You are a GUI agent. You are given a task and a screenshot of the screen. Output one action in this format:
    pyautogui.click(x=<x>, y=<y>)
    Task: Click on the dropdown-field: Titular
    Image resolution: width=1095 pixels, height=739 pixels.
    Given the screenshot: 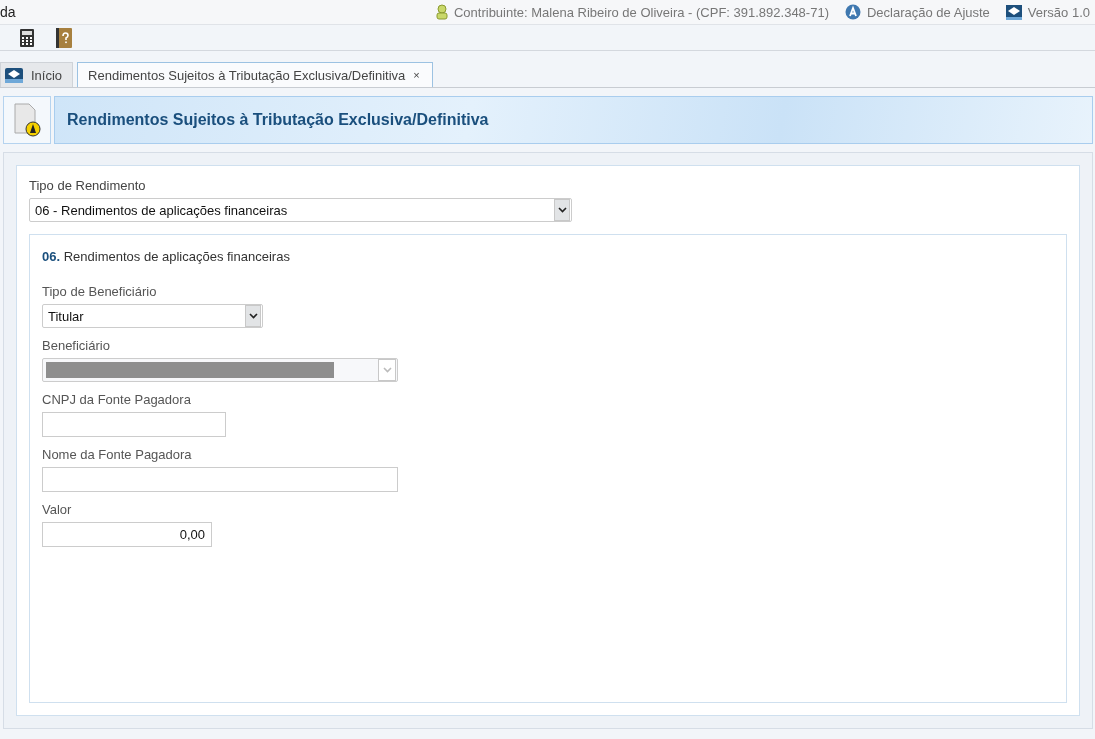 What is the action you would take?
    pyautogui.click(x=152, y=316)
    